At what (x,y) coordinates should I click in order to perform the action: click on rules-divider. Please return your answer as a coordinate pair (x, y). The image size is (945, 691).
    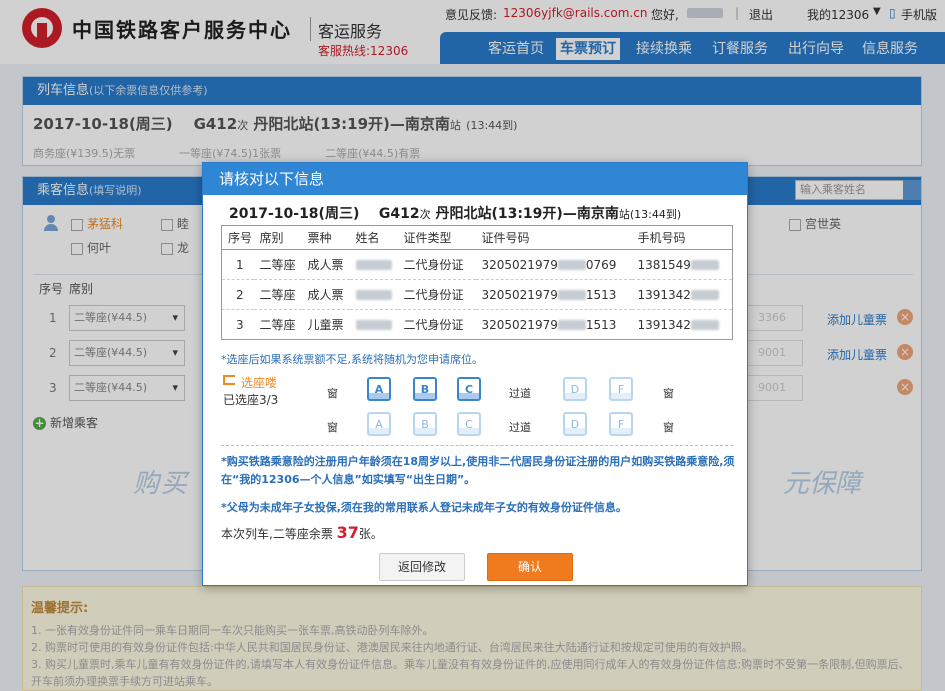
    Looking at the image, I should click on (477, 445).